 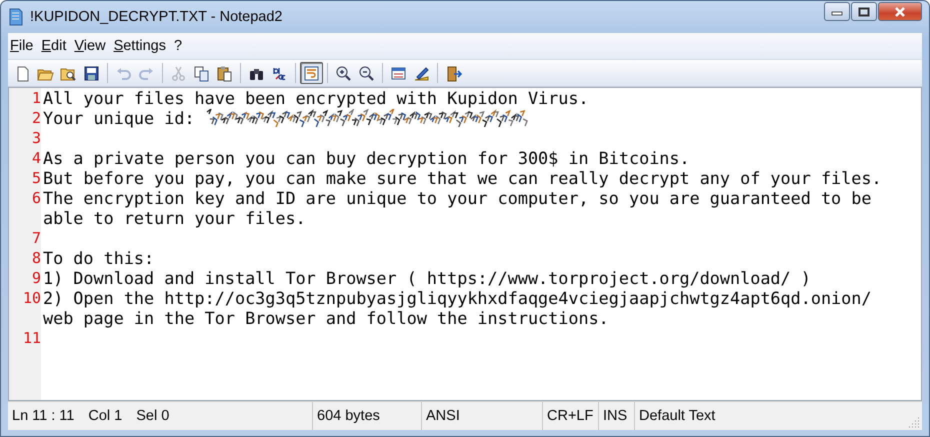 I want to click on line-number: 5, so click(x=36, y=178).